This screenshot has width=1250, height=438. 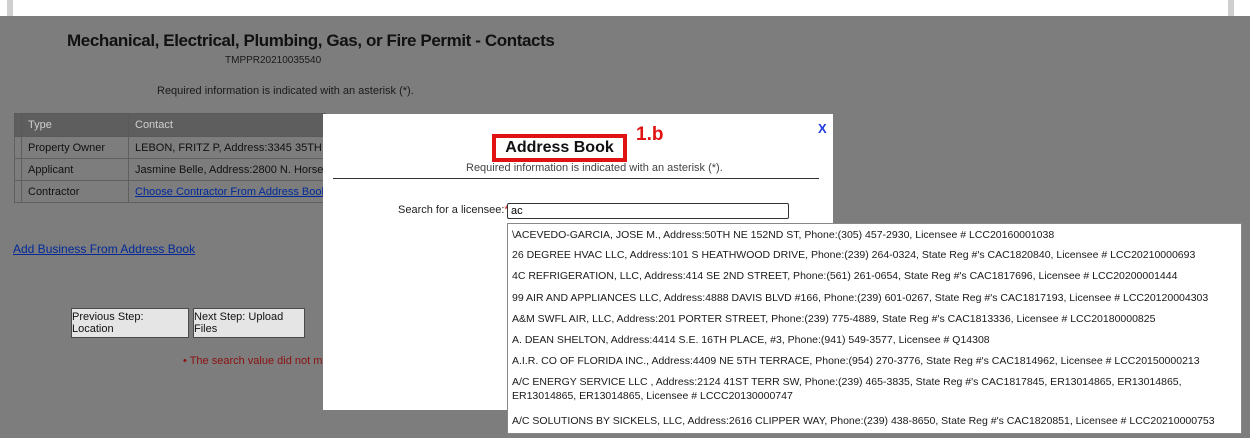 I want to click on top-strip, so click(x=625, y=8).